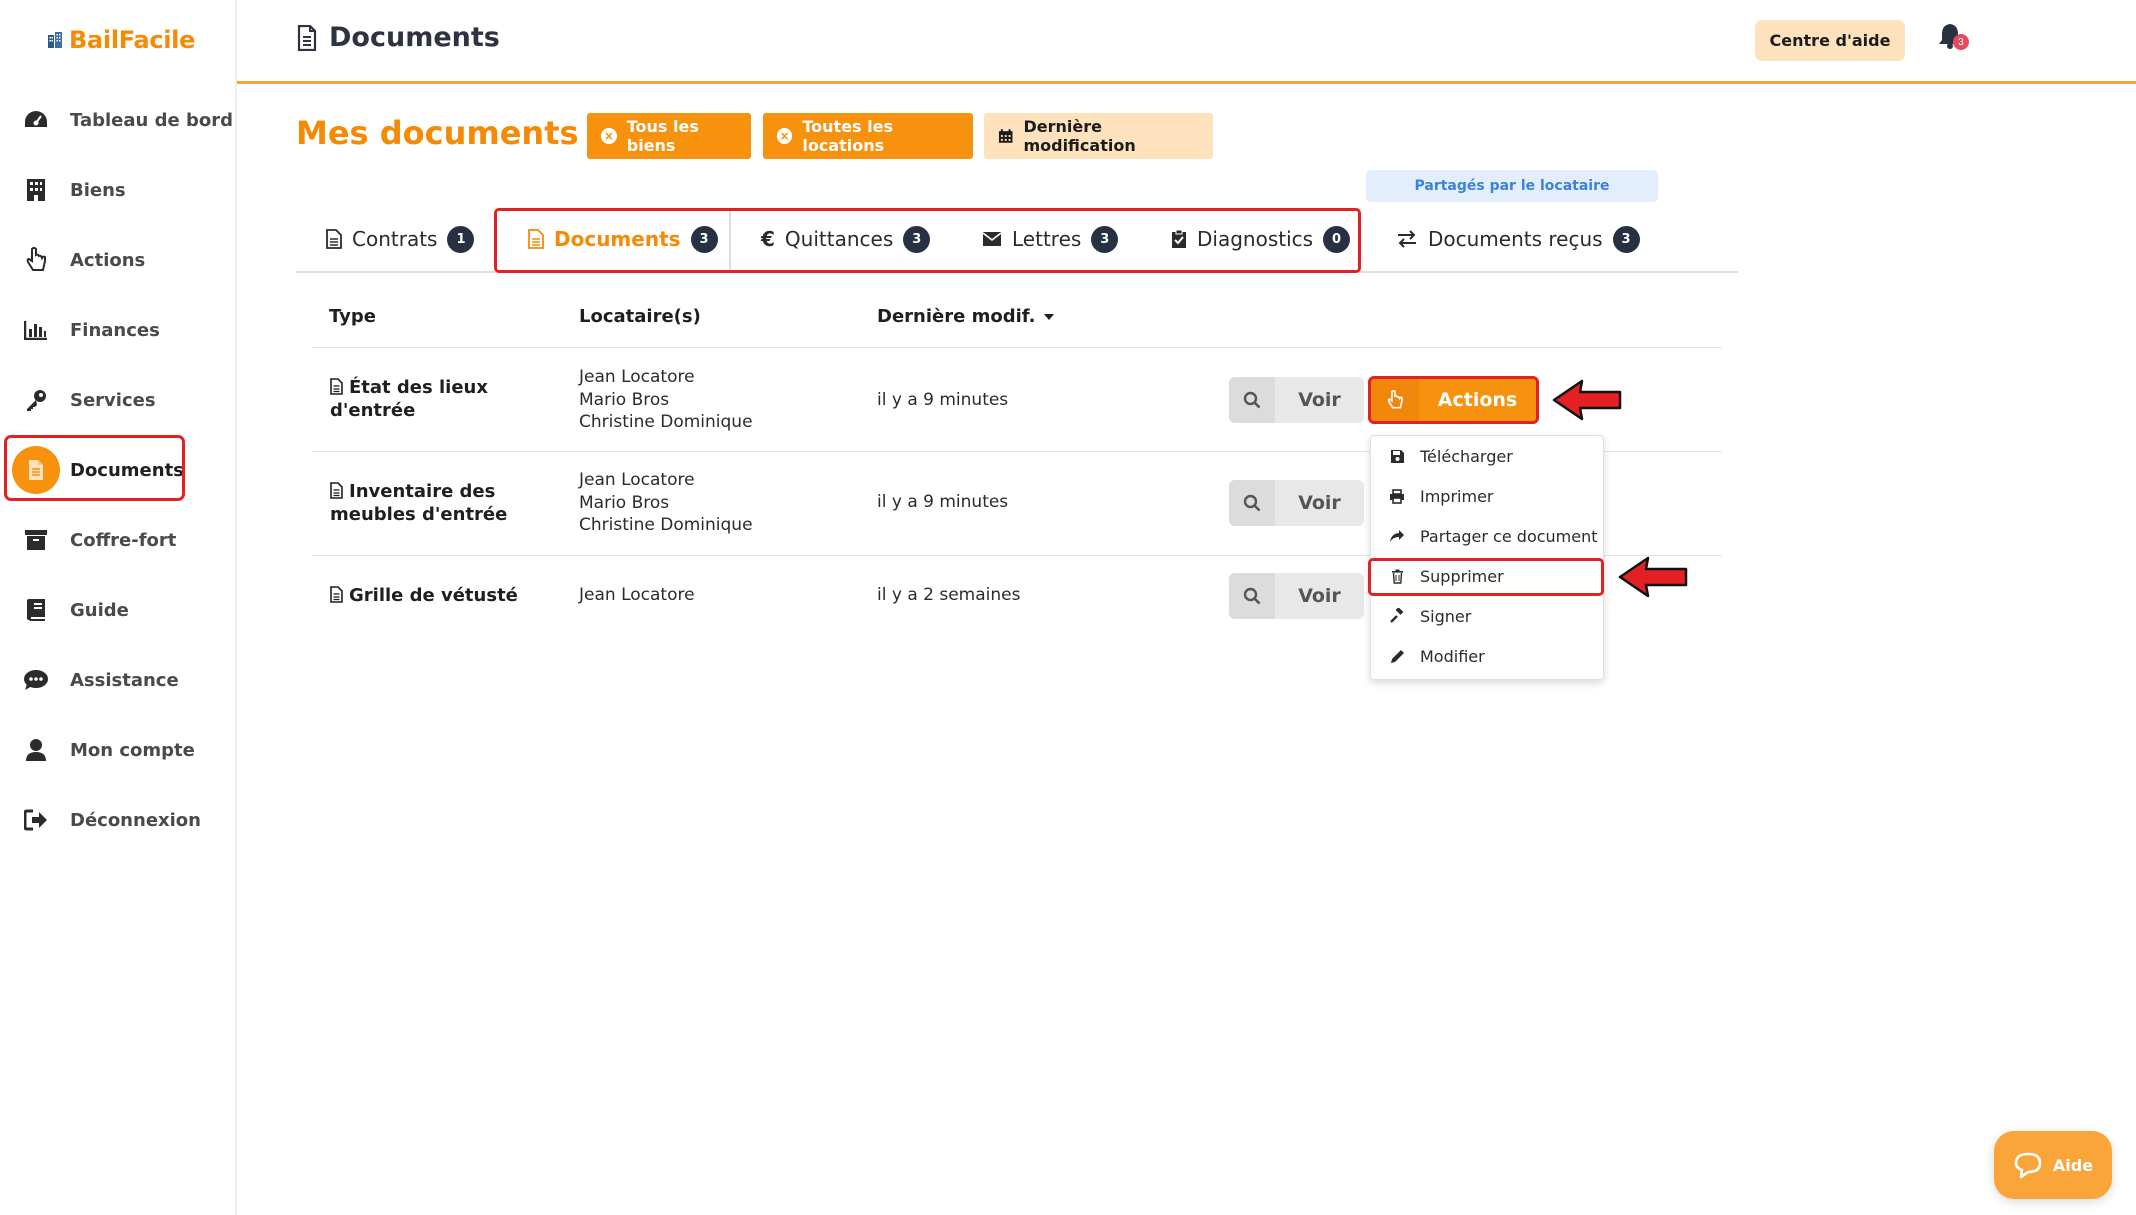  What do you see at coordinates (36, 610) in the screenshot?
I see `book-icon` at bounding box center [36, 610].